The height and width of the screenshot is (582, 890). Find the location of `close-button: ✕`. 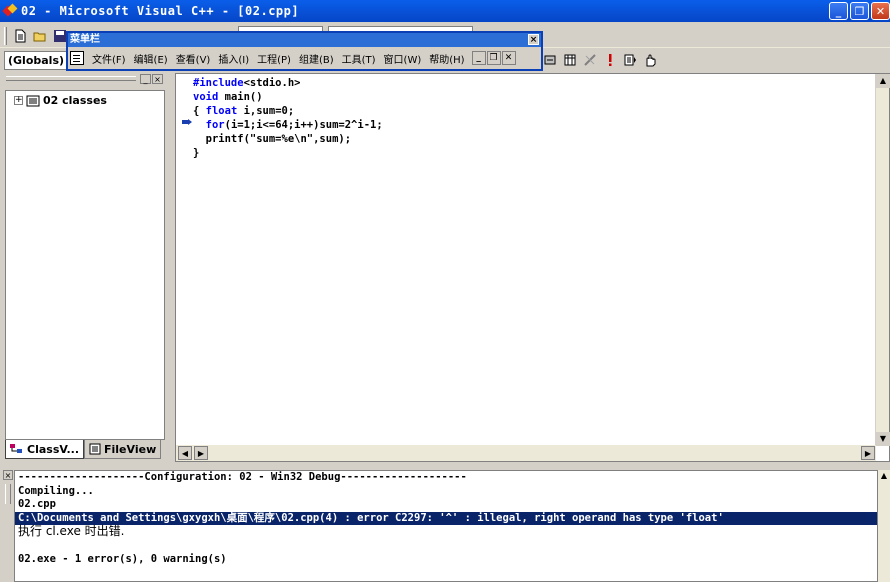

close-button: ✕ is located at coordinates (880, 11).